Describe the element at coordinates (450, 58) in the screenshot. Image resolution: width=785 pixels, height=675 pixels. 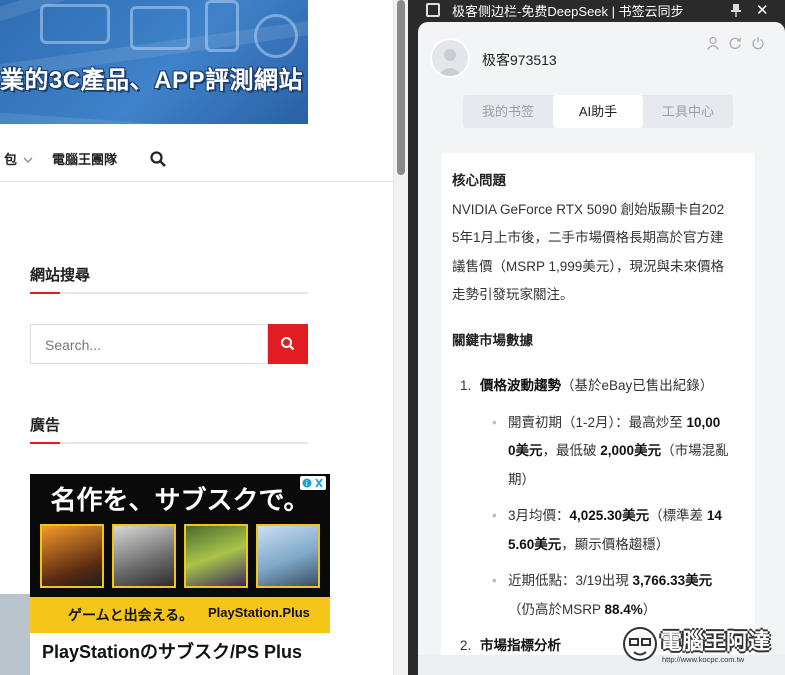
I see `avatar` at that location.